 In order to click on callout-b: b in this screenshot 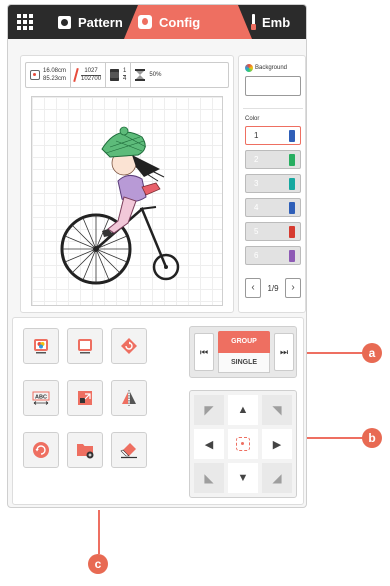, I will do `click(372, 438)`.